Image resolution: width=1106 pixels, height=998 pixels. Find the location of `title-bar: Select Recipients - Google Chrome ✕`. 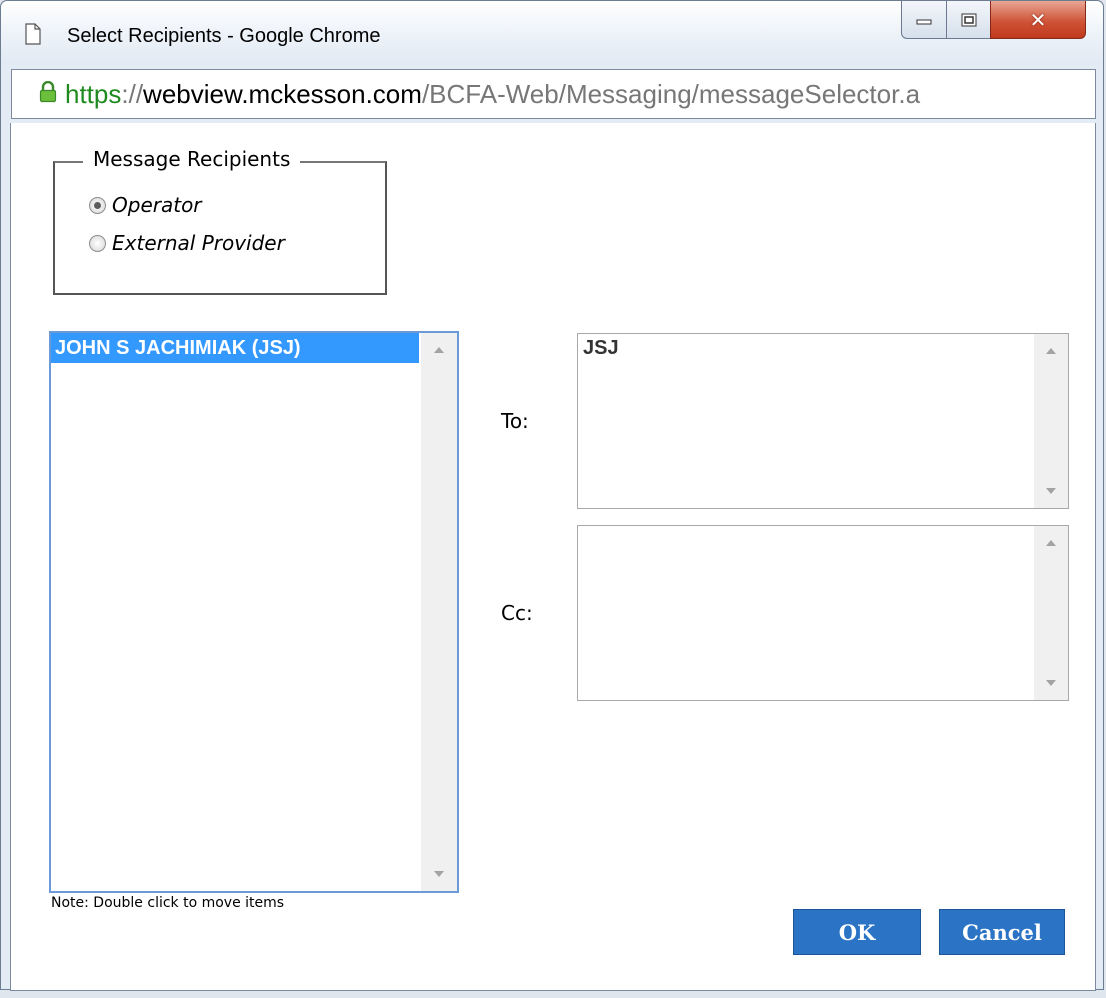

title-bar: Select Recipients - Google Chrome ✕ is located at coordinates (552, 33).